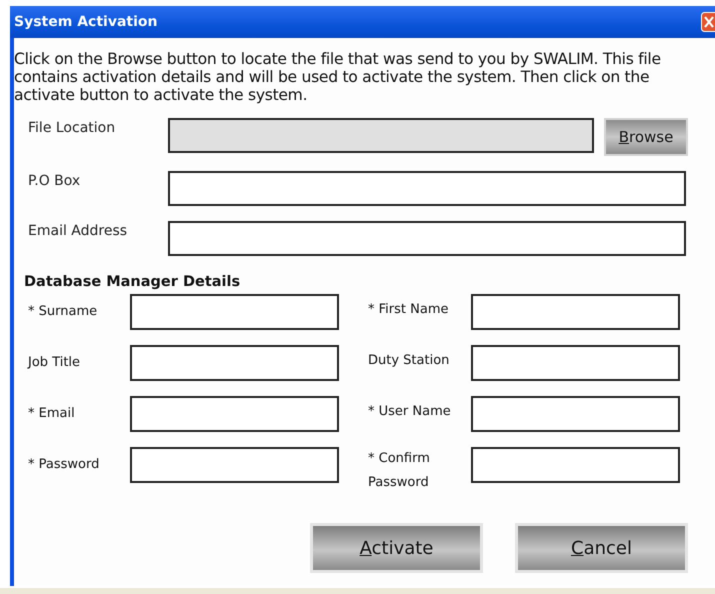  What do you see at coordinates (63, 312) in the screenshot?
I see `field-label: * Surname` at bounding box center [63, 312].